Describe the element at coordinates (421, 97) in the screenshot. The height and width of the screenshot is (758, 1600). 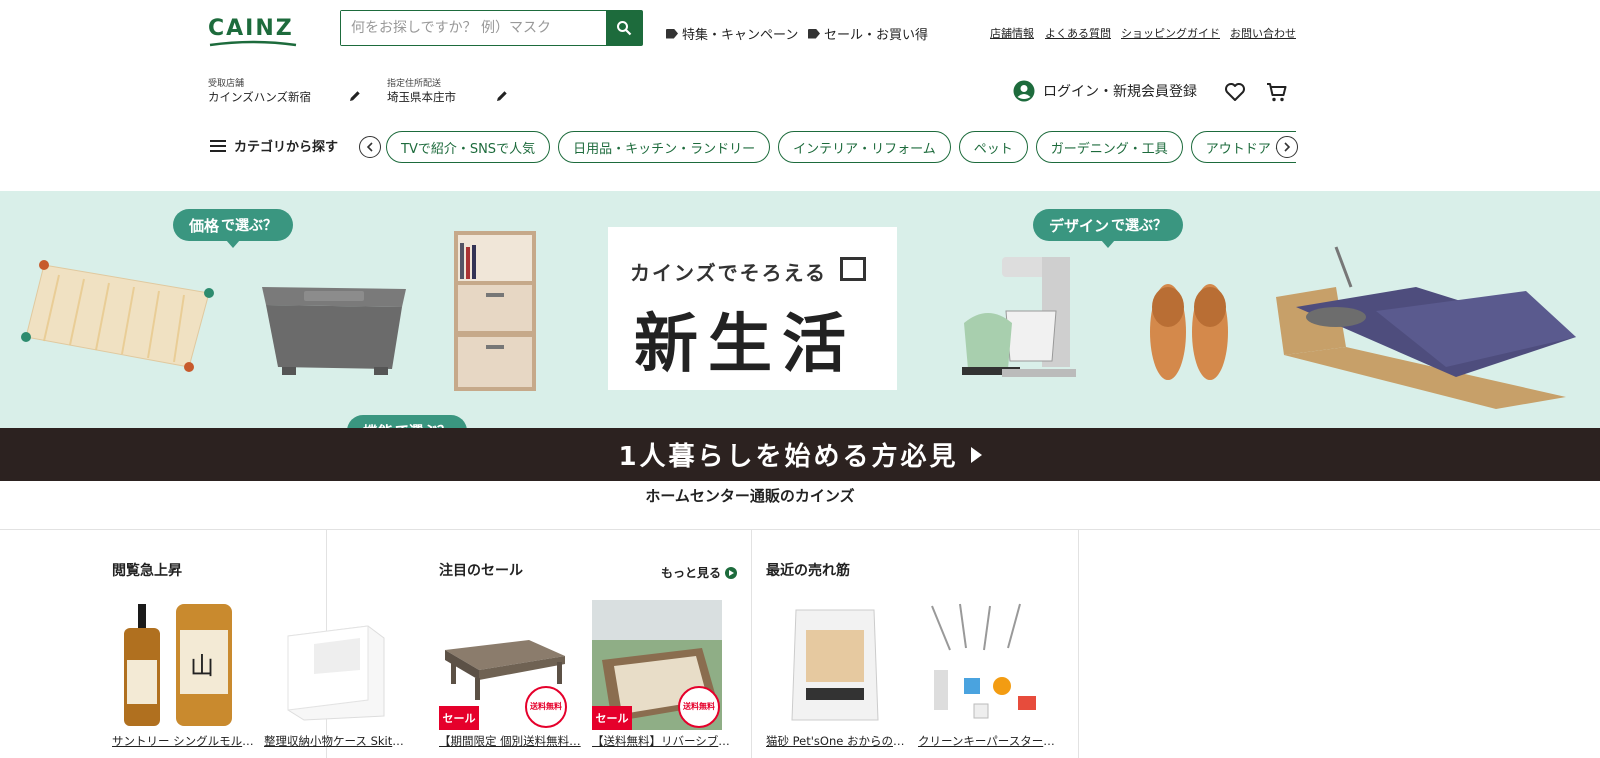
I see `delivery-value: 埼玉県本庄市` at that location.